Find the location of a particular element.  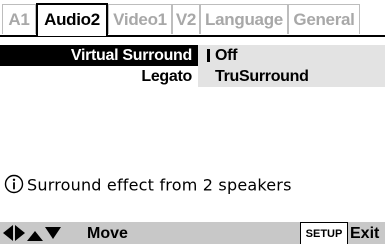

arrow-left-icon is located at coordinates (8, 233).